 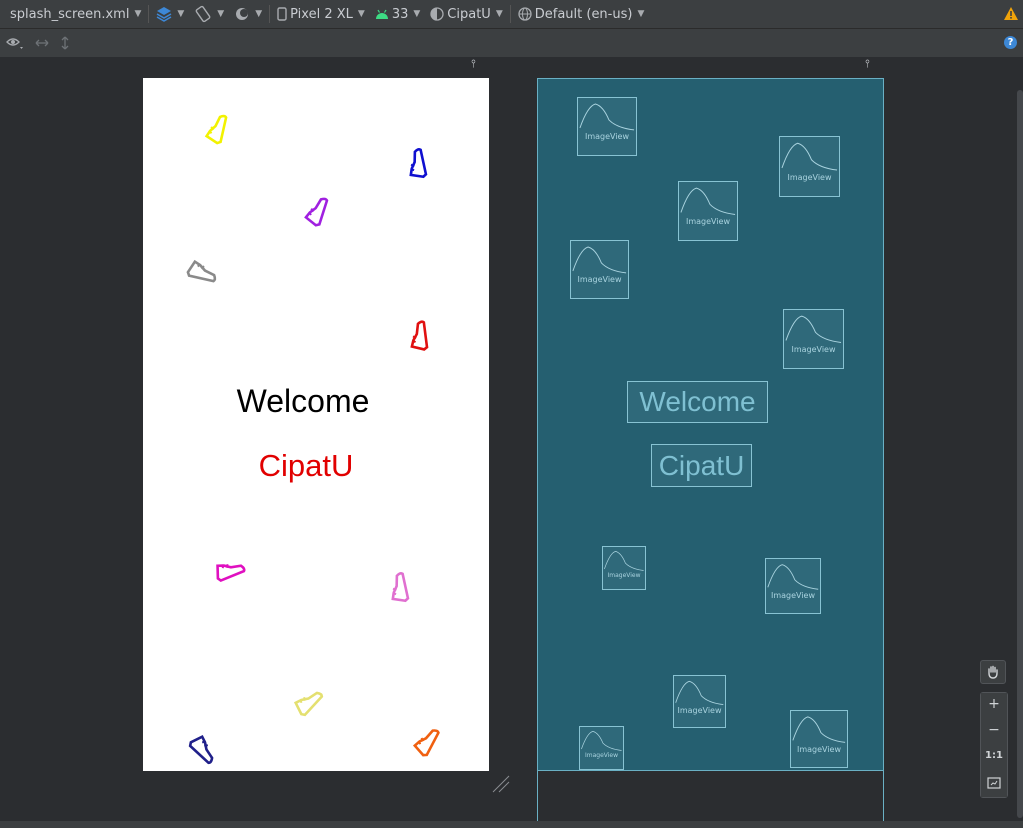 I want to click on brand-text: CipatU, so click(x=306, y=466).